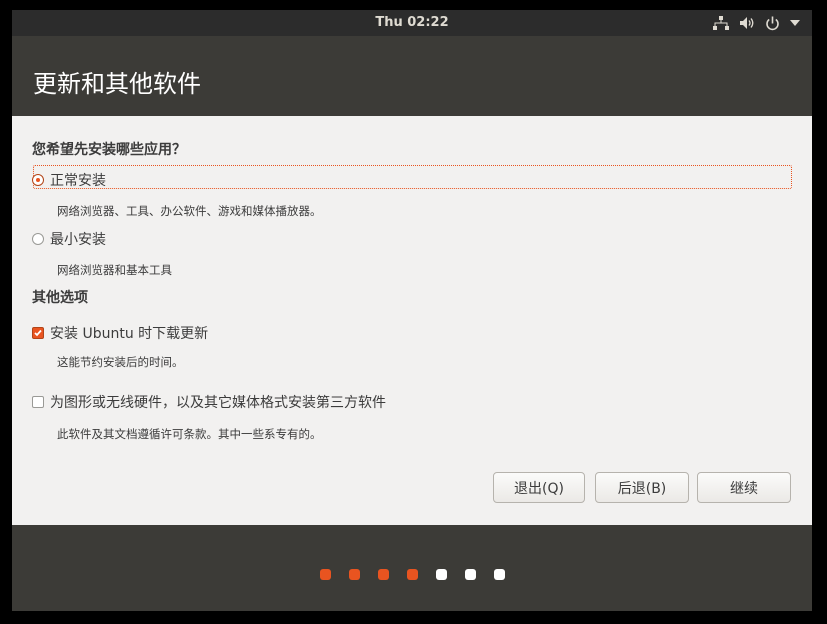  What do you see at coordinates (642, 487) in the screenshot?
I see `back-button: 后退(B)` at bounding box center [642, 487].